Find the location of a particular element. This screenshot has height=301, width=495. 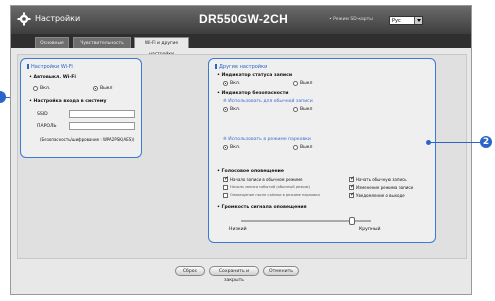

ssid-input is located at coordinates (102, 114).